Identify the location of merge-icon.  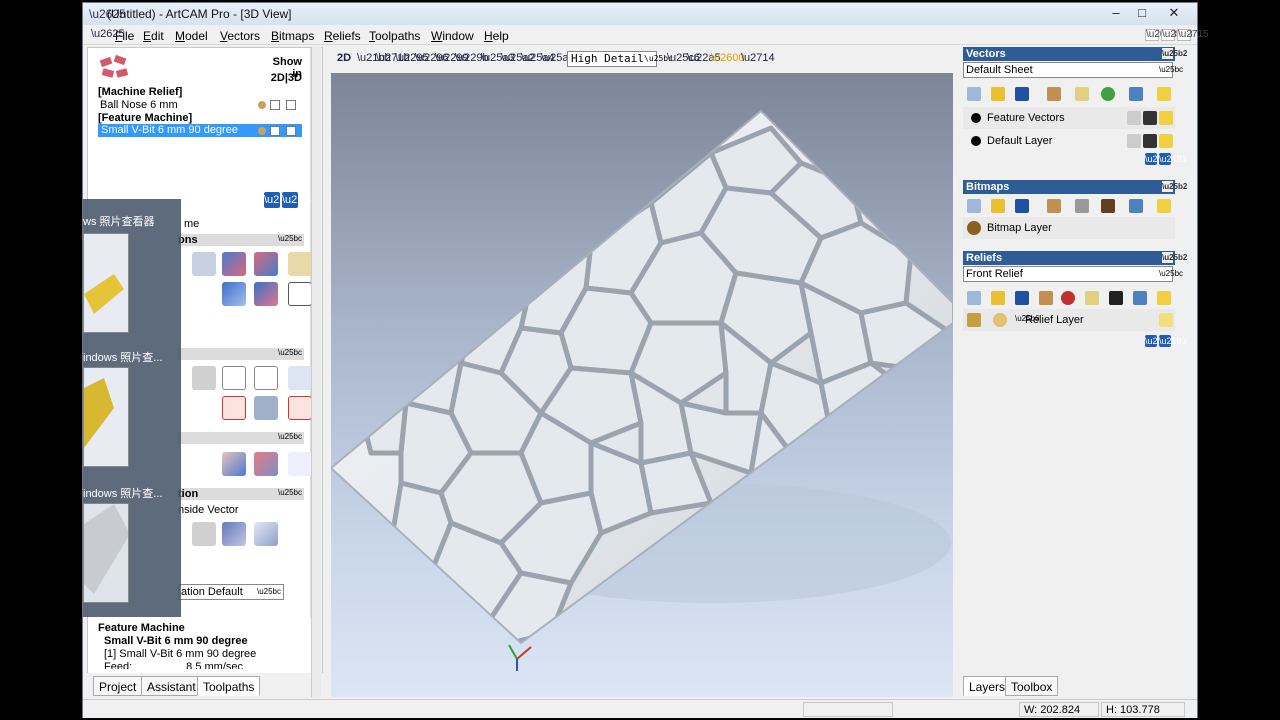
(1054, 206).